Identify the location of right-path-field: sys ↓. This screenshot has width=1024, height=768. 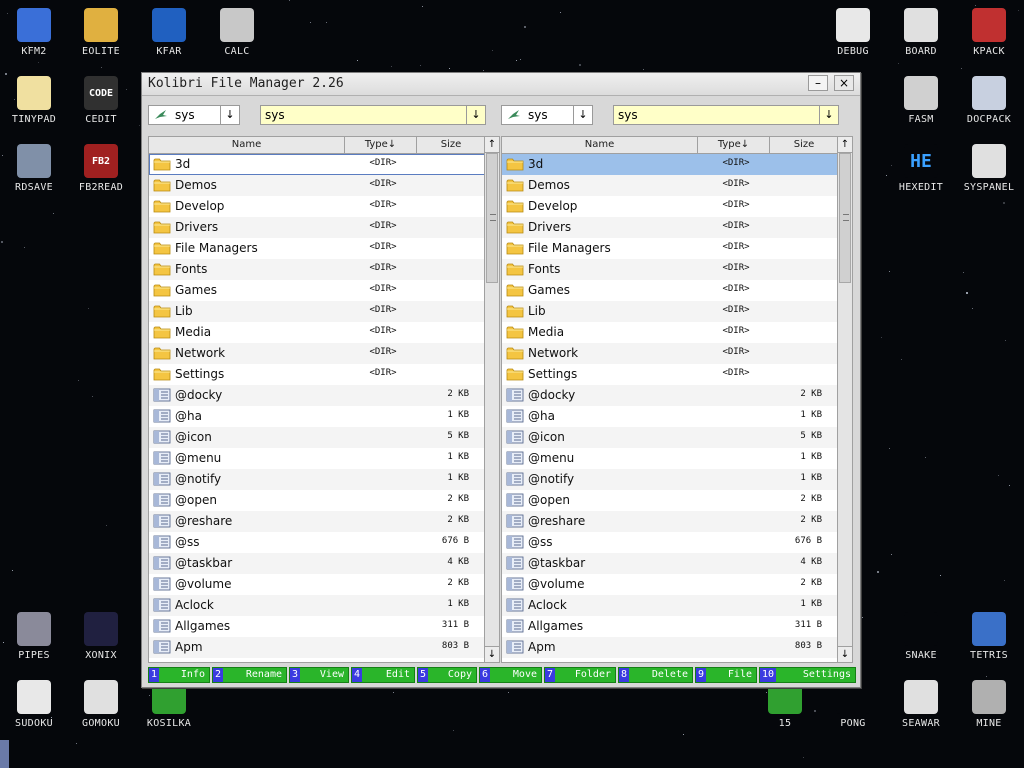
(726, 115).